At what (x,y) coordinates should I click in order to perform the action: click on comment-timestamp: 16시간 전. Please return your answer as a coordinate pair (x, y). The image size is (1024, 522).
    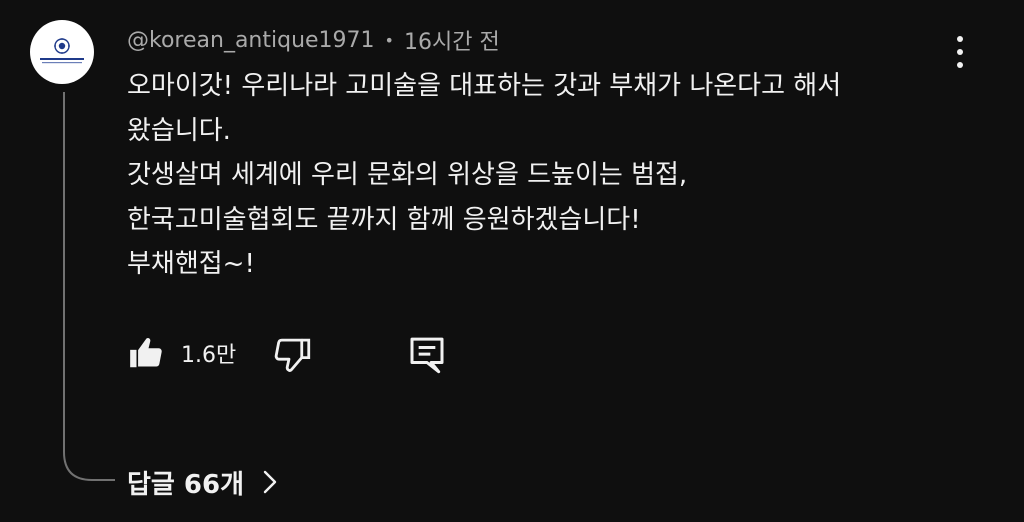
    Looking at the image, I should click on (452, 40).